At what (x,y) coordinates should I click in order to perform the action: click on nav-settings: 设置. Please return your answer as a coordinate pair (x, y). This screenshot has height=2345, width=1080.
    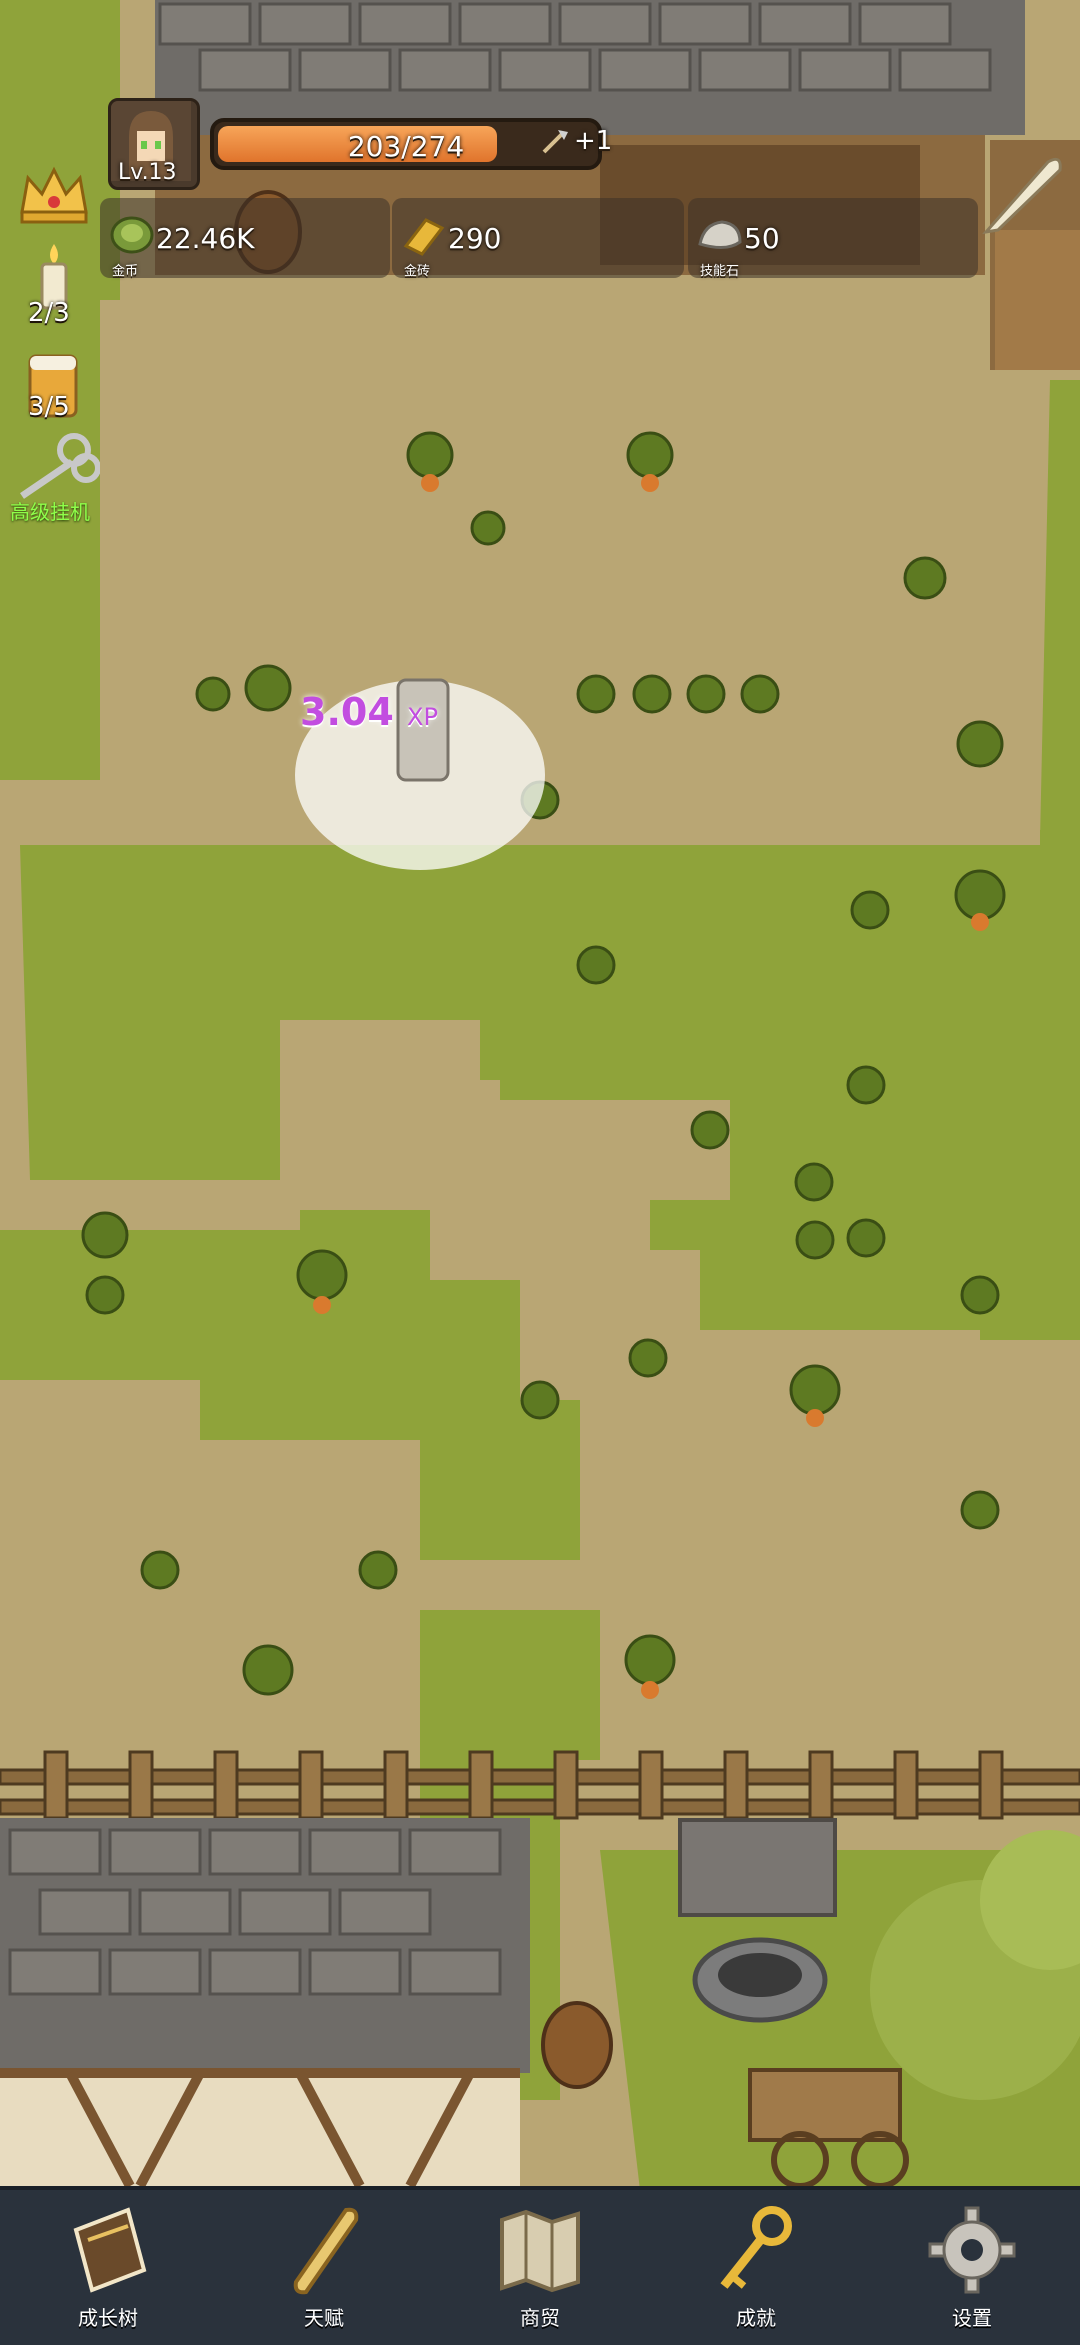
    Looking at the image, I should click on (972, 2270).